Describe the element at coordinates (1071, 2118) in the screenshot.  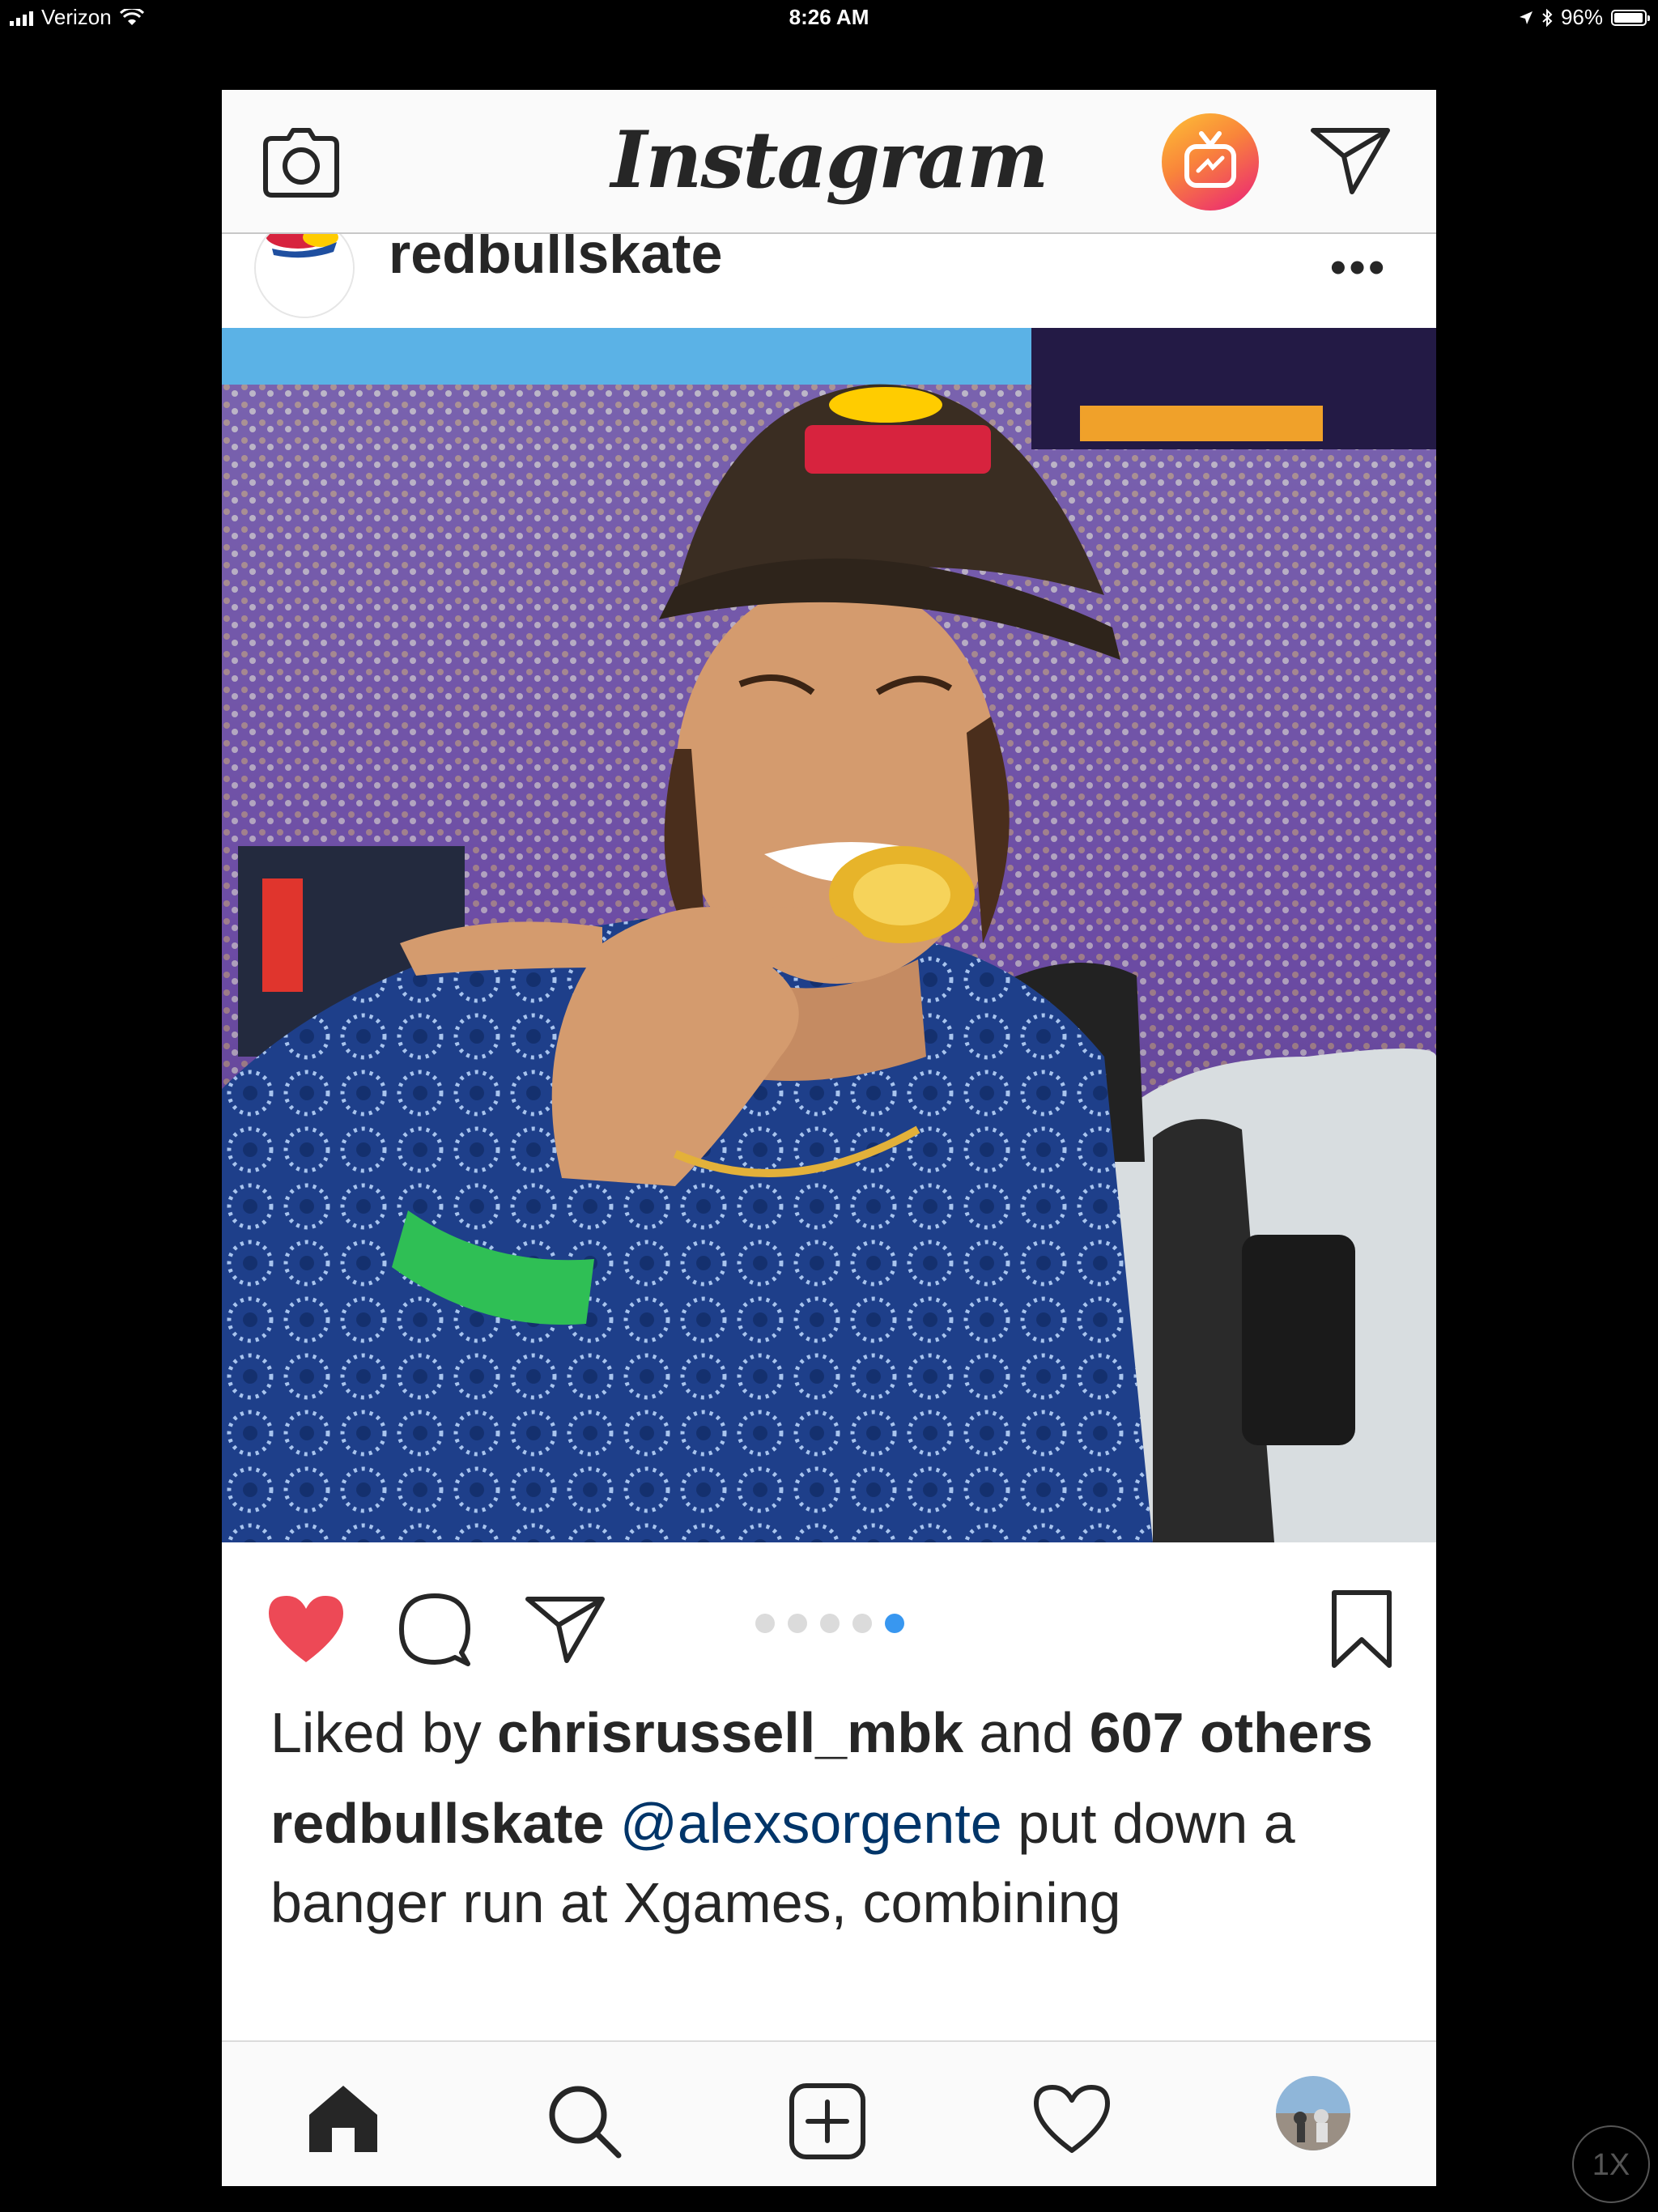
I see `activity-heart-icon` at that location.